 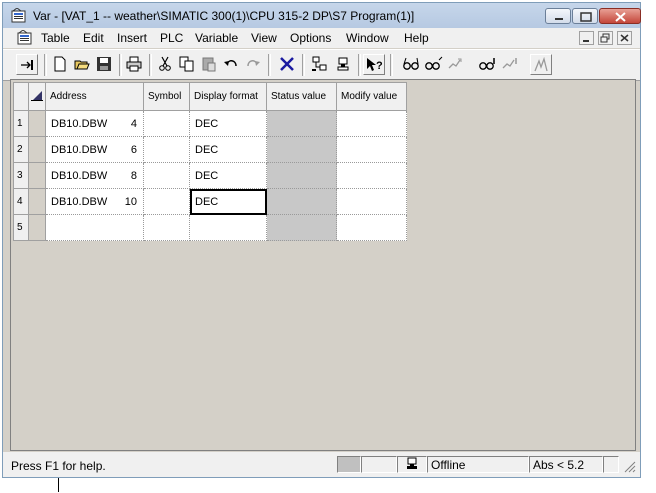 I want to click on enable-peripheral-outputs-button, so click(x=541, y=64).